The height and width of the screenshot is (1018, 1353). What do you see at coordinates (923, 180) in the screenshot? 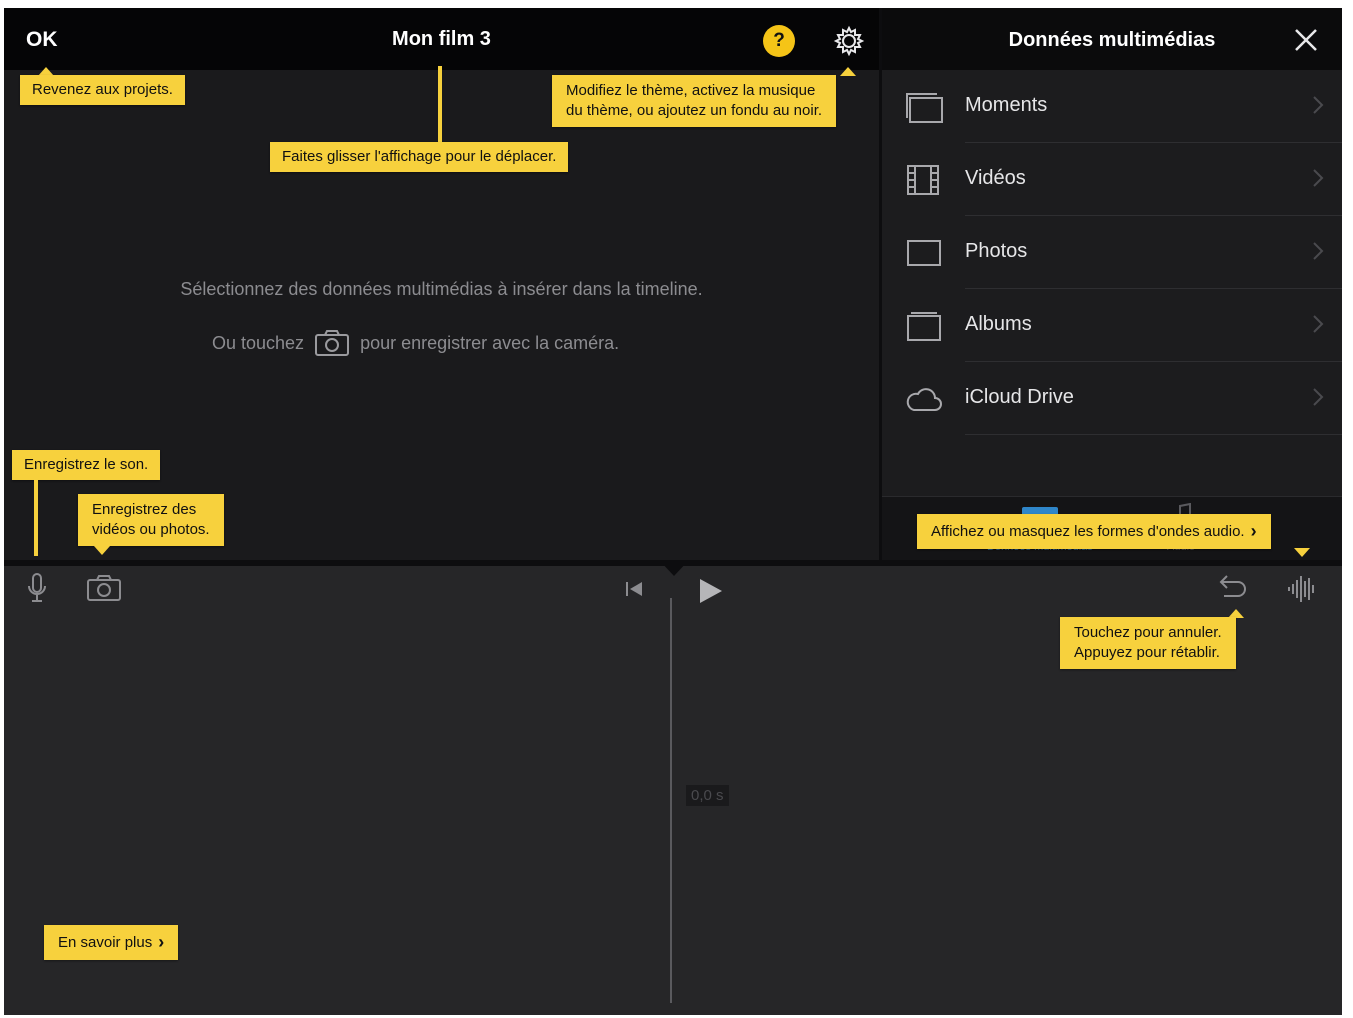
I see `film-icon` at bounding box center [923, 180].